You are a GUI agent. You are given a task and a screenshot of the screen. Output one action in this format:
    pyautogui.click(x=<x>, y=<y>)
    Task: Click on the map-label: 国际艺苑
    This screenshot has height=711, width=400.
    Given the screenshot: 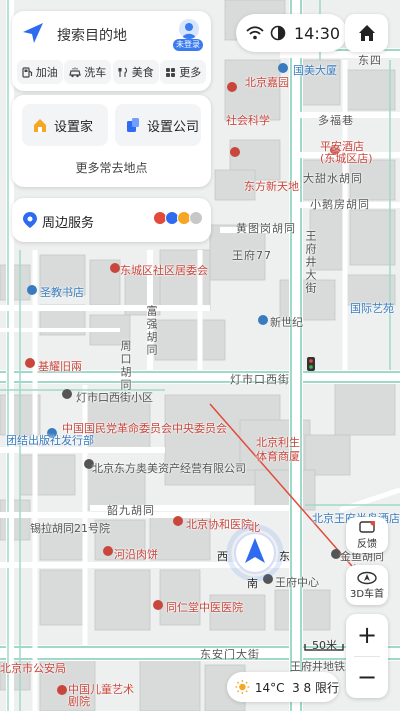 What is the action you would take?
    pyautogui.click(x=372, y=308)
    